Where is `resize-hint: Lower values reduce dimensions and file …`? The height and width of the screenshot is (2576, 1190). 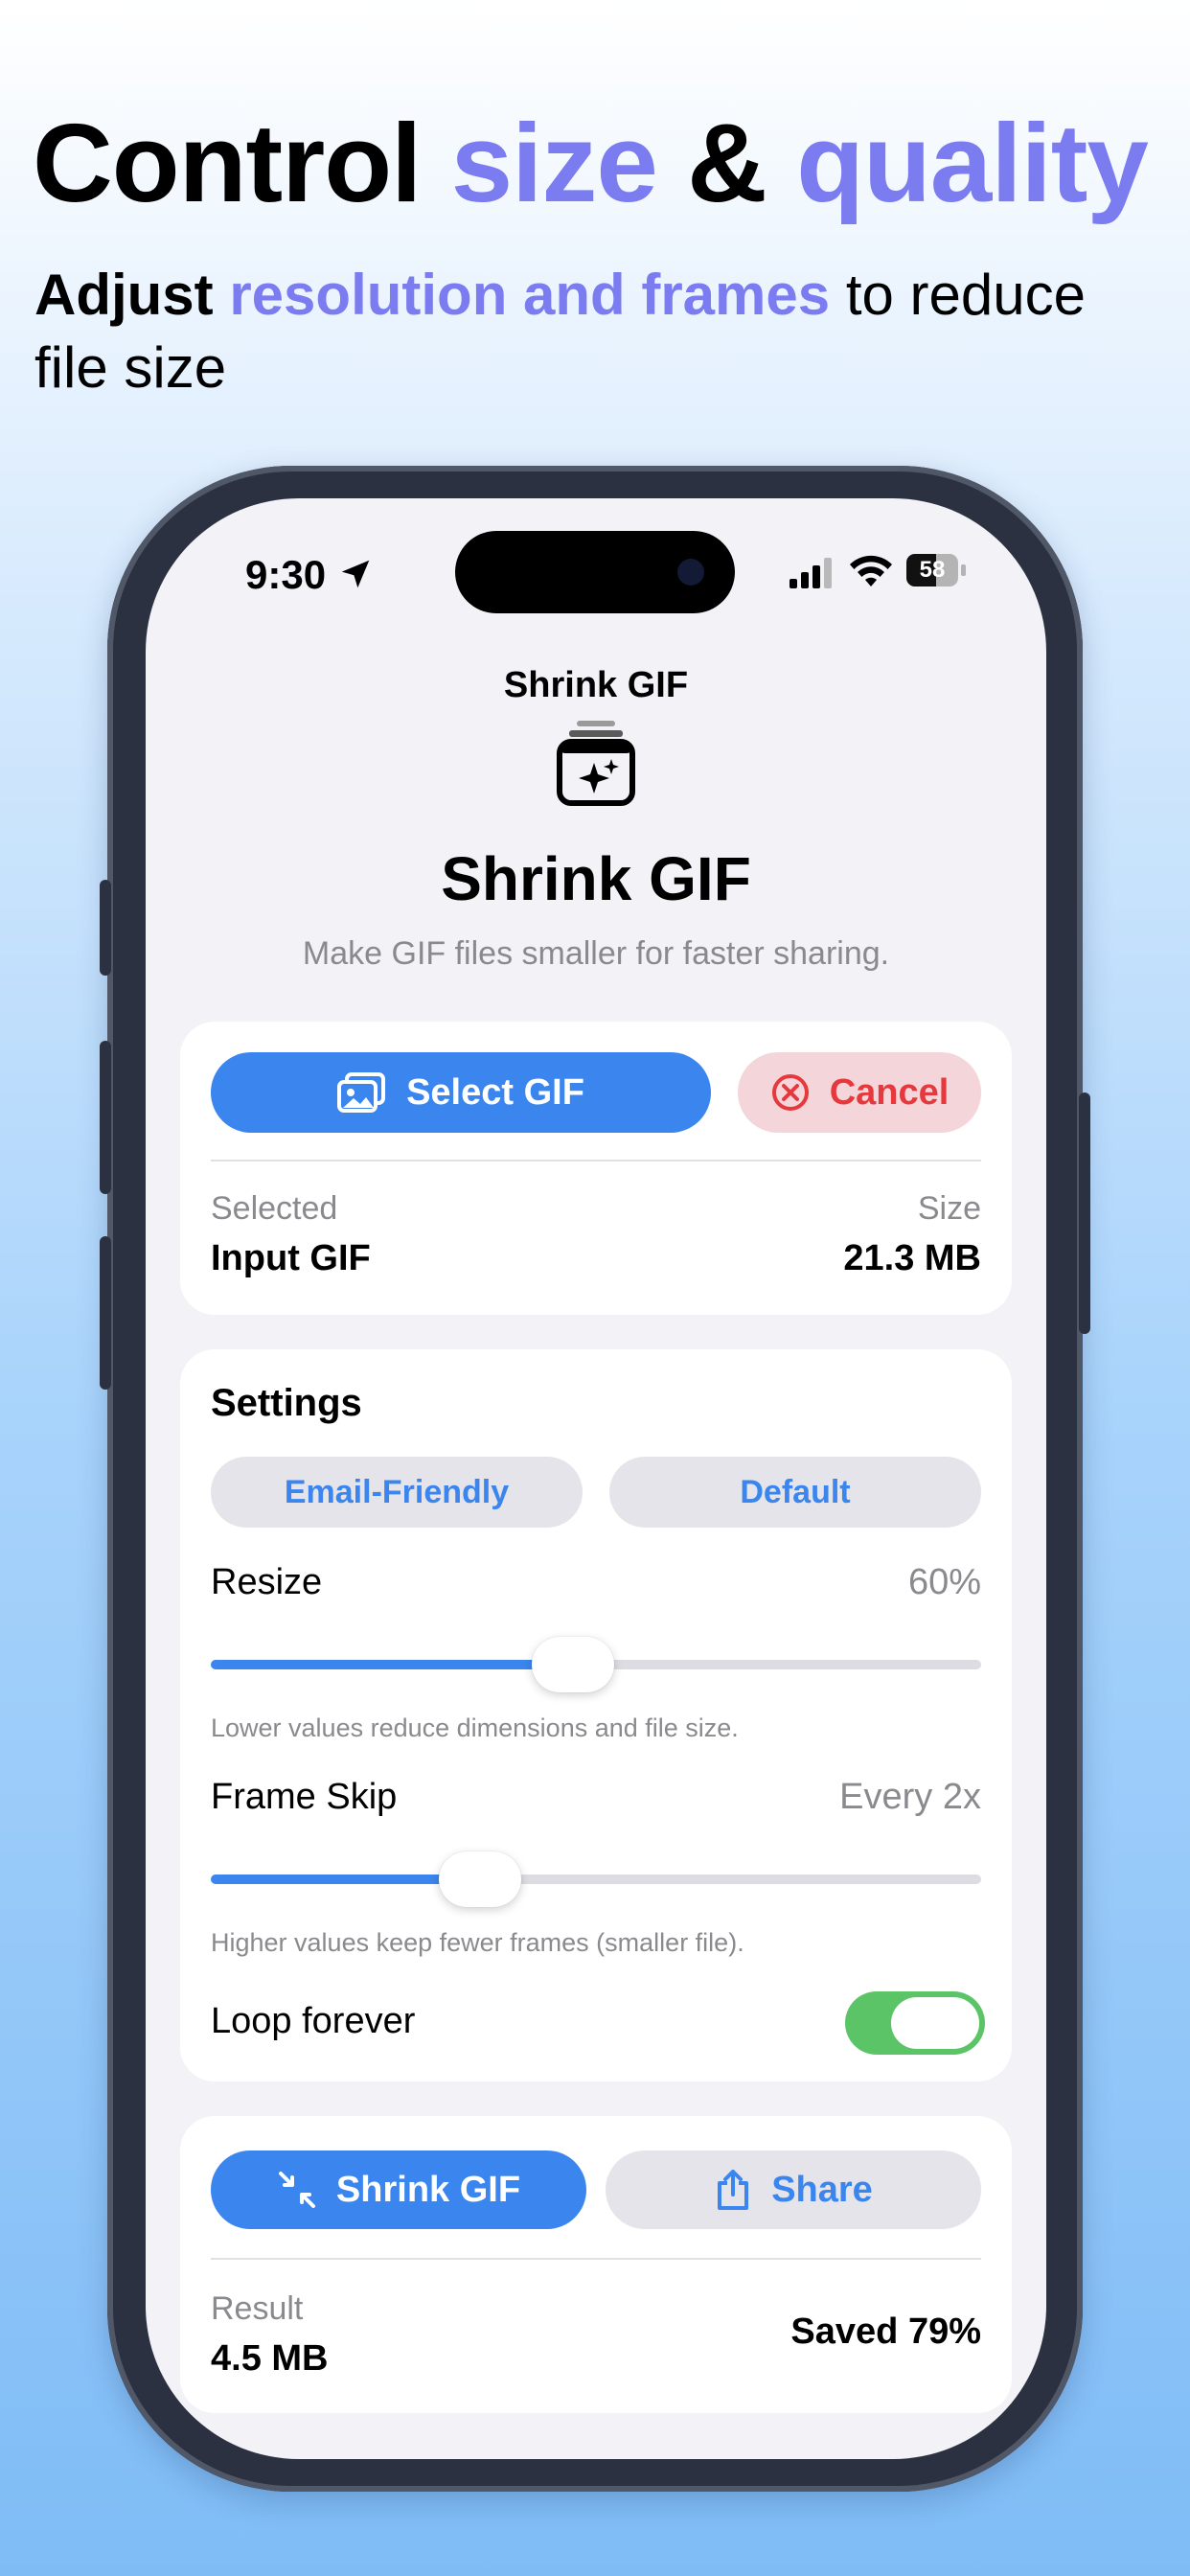 resize-hint: Lower values reduce dimensions and file … is located at coordinates (475, 1728).